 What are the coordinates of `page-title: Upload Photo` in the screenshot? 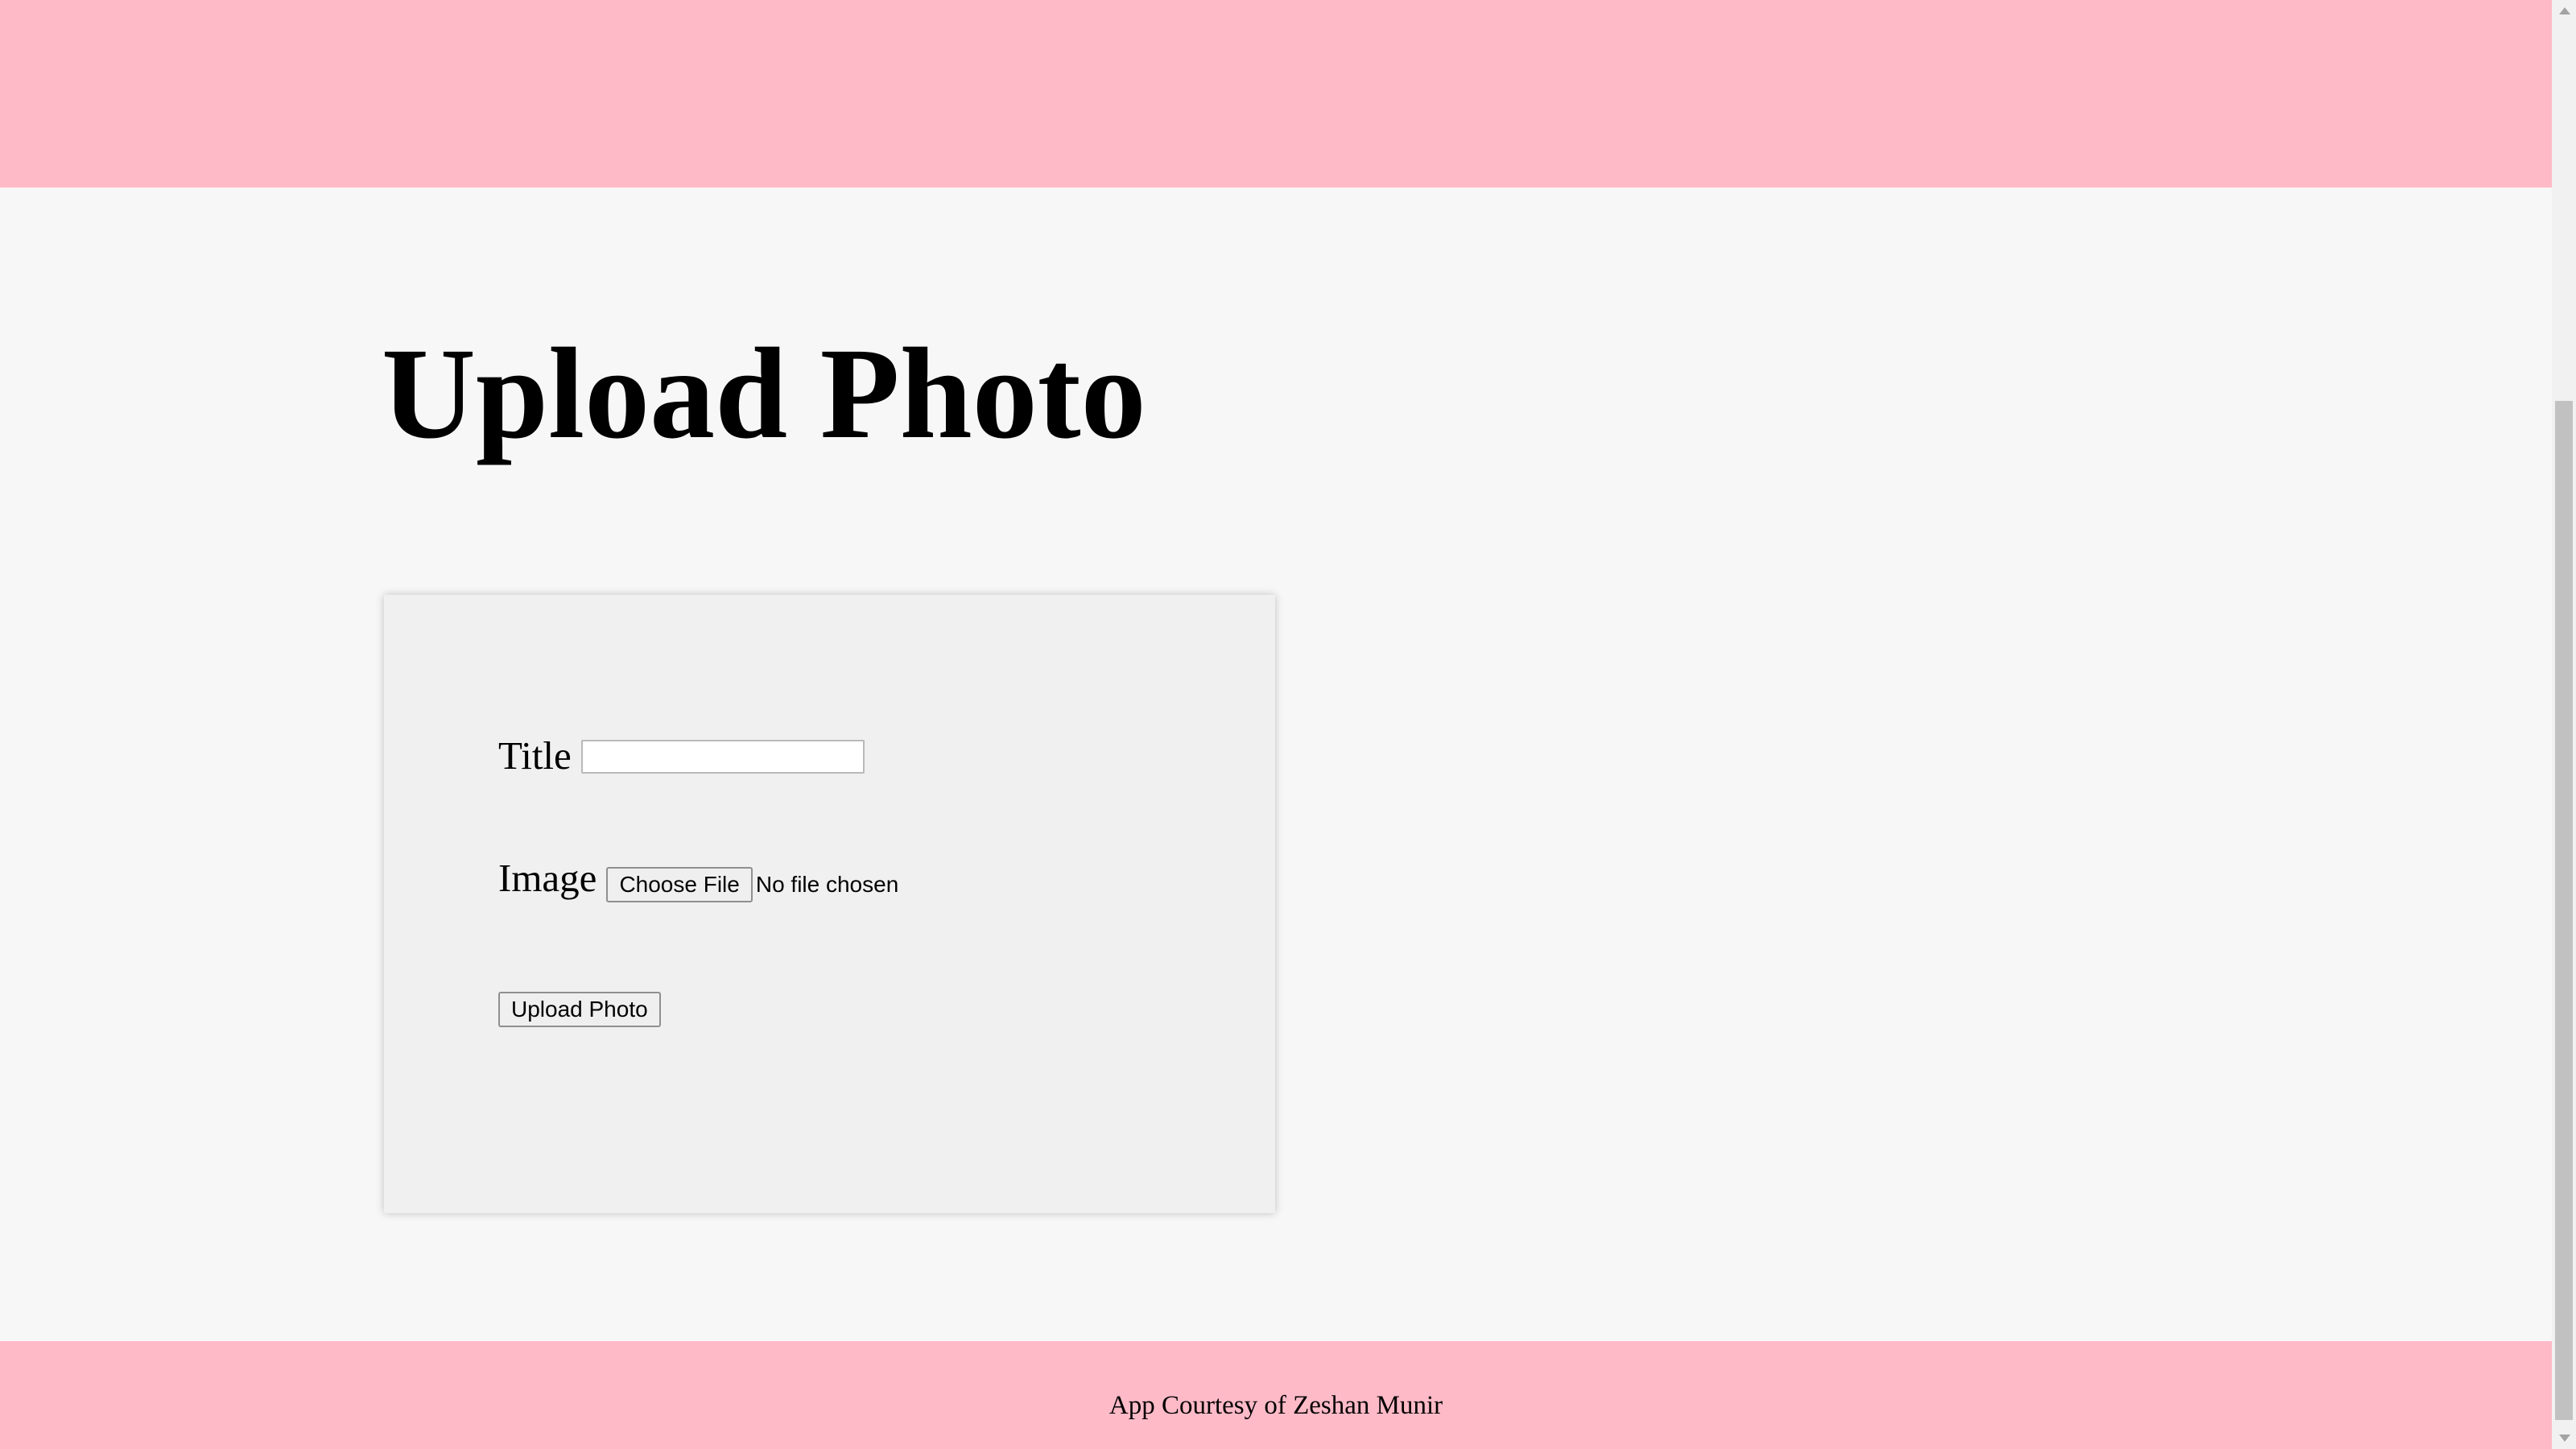 It's located at (764, 394).